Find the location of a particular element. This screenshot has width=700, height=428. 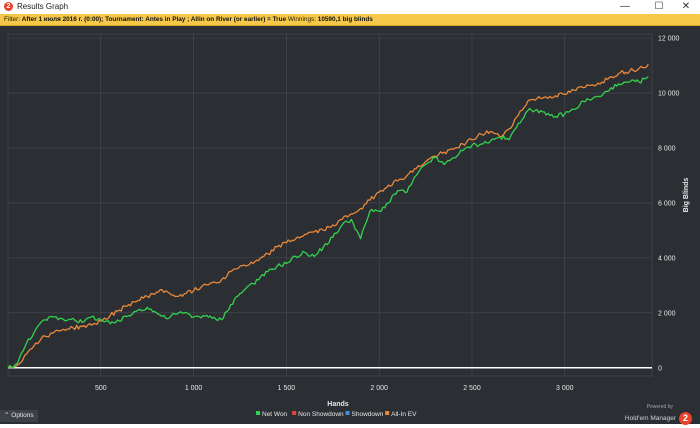

close-icon: ✕ is located at coordinates (686, 7).